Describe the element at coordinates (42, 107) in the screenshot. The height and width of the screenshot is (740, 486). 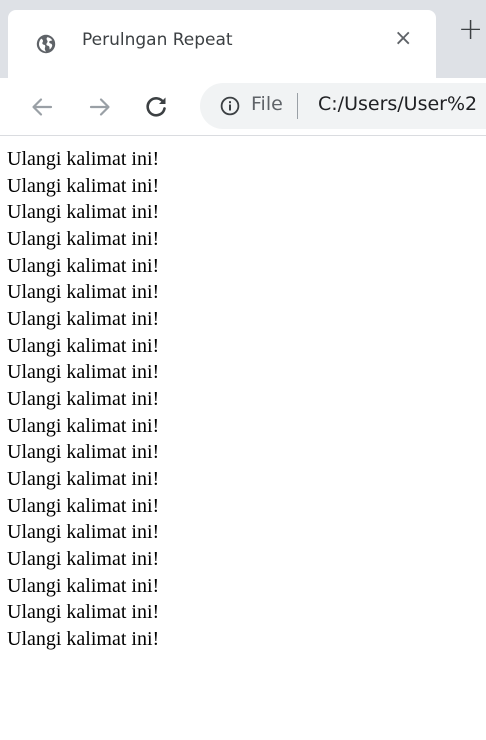
I see `arrow-left-icon` at that location.